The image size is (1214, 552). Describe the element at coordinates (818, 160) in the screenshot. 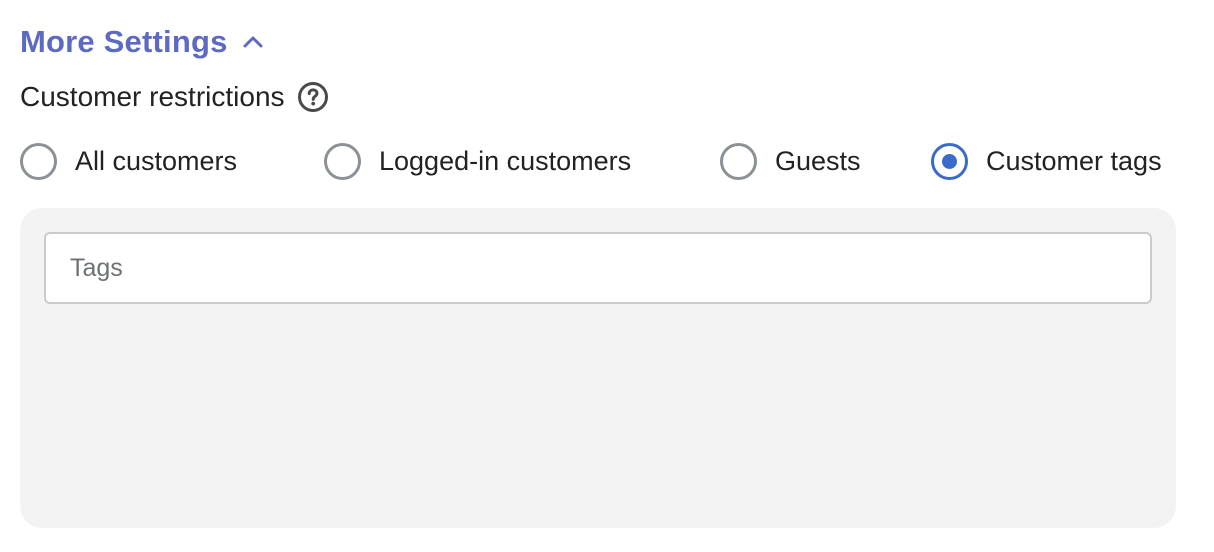

I see `radio-label-guests: Guests` at that location.